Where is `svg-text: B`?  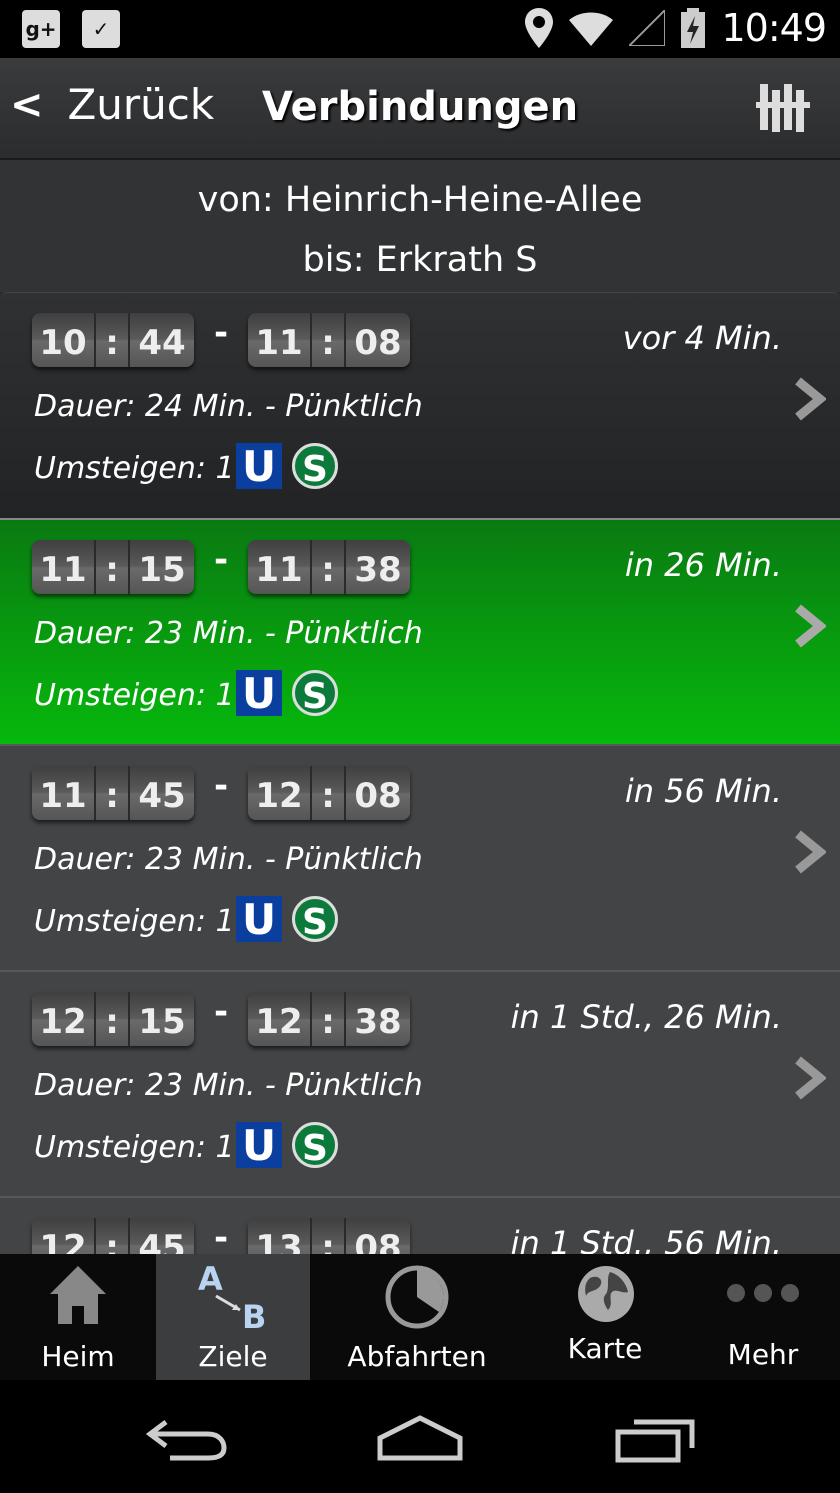
svg-text: B is located at coordinates (254, 1315).